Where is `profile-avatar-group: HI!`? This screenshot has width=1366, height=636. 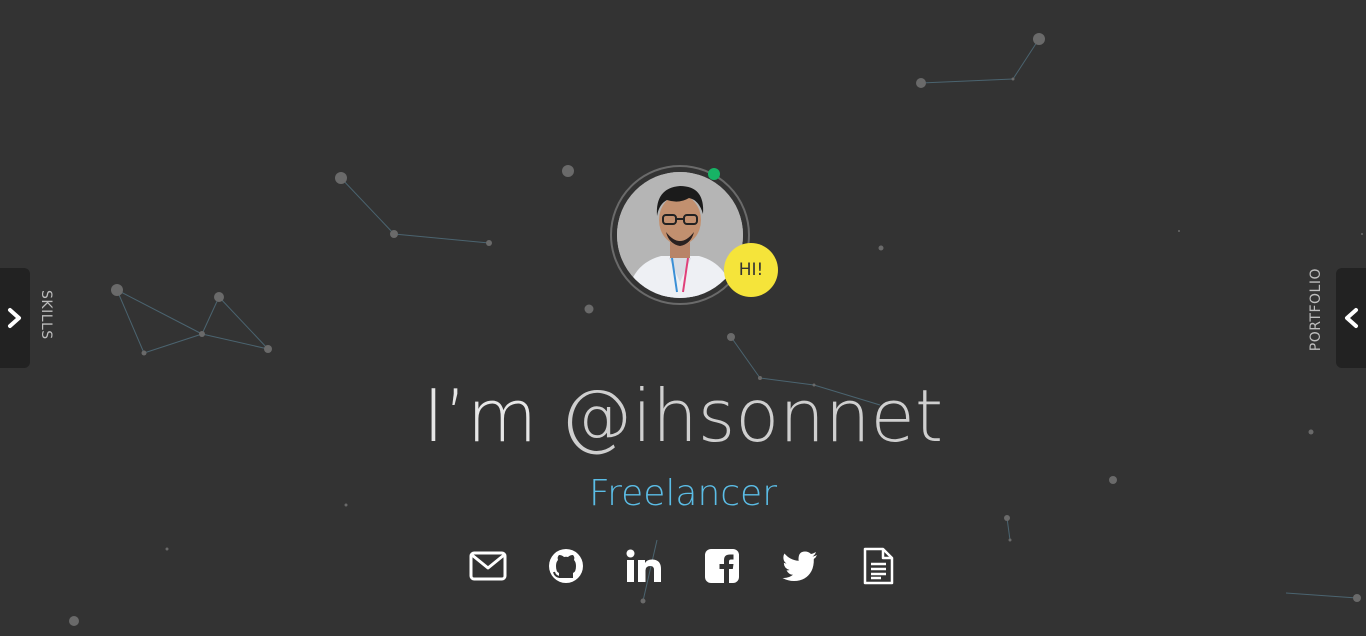 profile-avatar-group: HI! is located at coordinates (694, 235).